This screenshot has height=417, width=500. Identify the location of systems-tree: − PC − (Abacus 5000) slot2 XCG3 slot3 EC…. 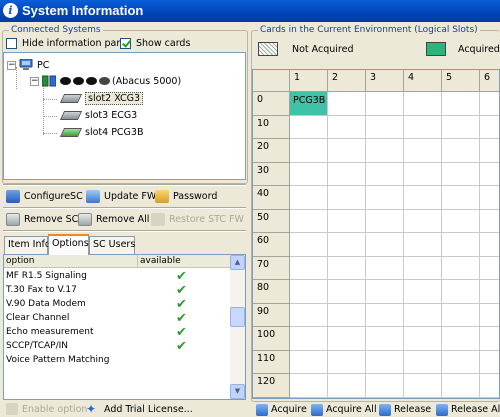
(124, 116).